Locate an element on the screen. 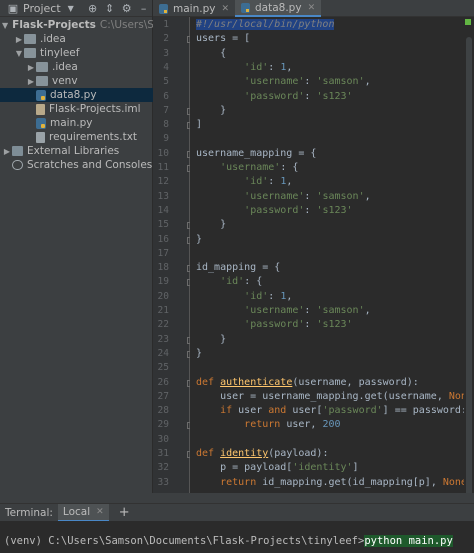 Image resolution: width=474 pixels, height=553 pixels. editor-tabs: main.py ✕ data8.py ✕ is located at coordinates (313, 8).